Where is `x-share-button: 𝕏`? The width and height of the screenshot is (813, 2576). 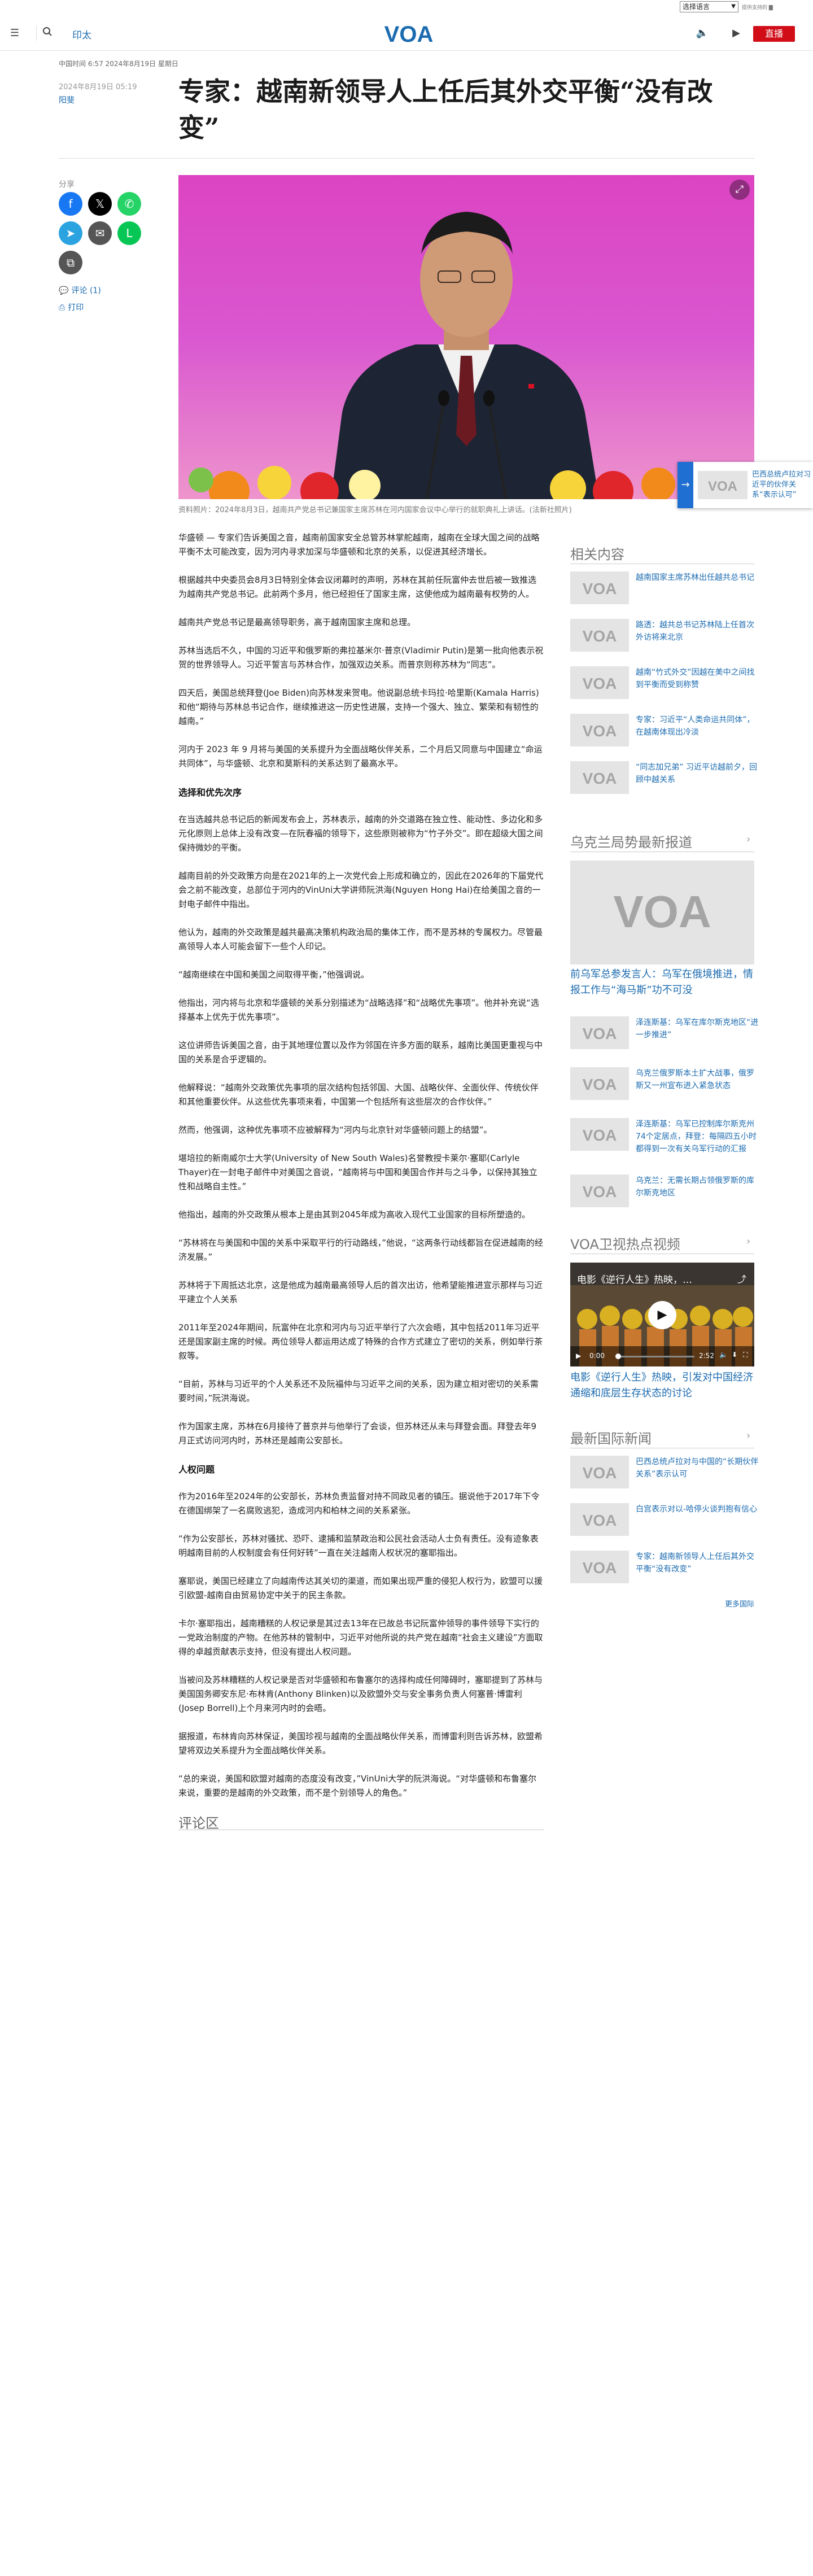 x-share-button: 𝕏 is located at coordinates (100, 204).